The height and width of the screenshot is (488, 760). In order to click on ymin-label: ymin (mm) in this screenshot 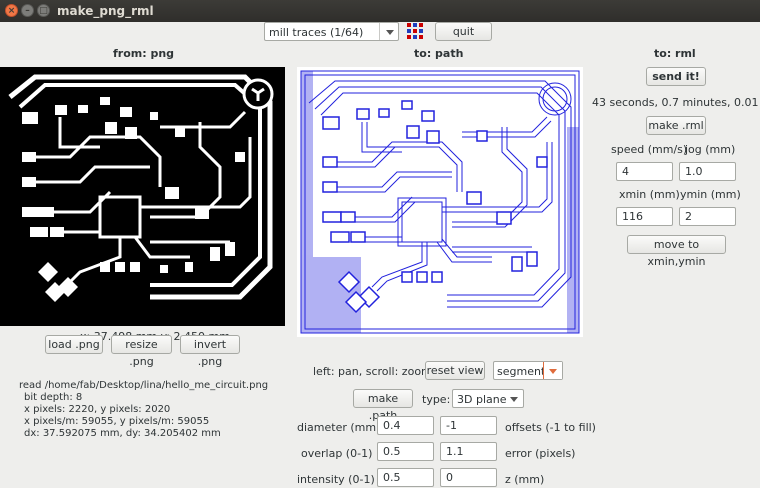, I will do `click(710, 194)`.